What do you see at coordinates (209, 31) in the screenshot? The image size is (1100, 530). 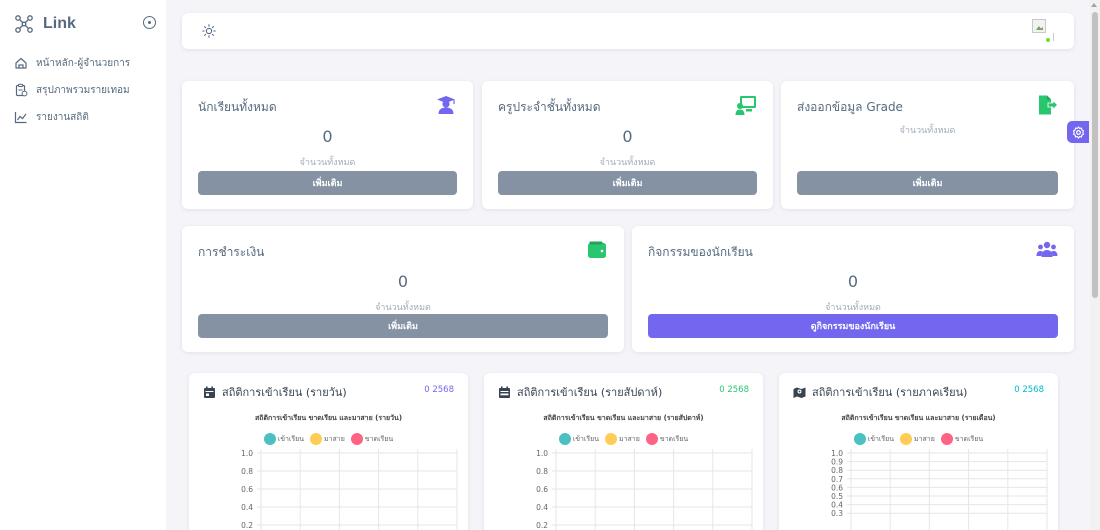 I see `sun-icon` at bounding box center [209, 31].